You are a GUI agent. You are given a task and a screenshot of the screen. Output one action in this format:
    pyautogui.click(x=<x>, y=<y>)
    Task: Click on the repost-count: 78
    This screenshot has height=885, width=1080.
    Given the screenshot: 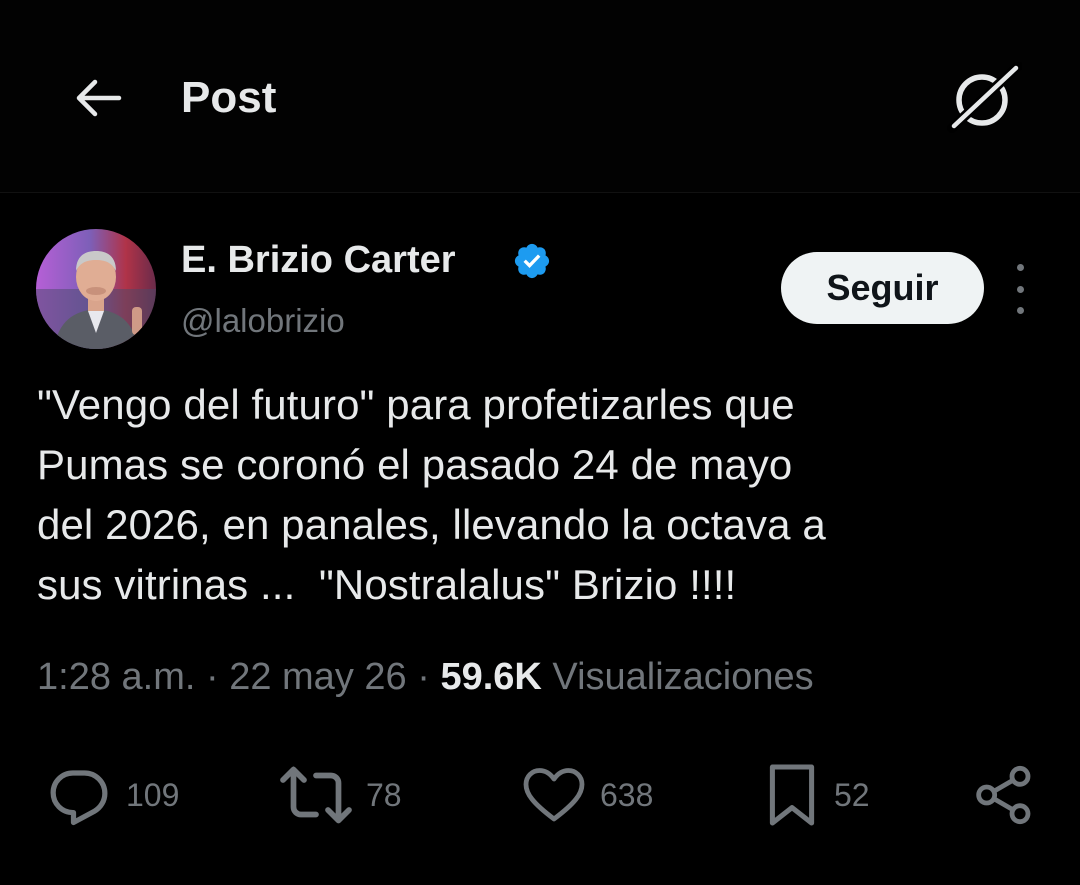 What is the action you would take?
    pyautogui.click(x=384, y=794)
    